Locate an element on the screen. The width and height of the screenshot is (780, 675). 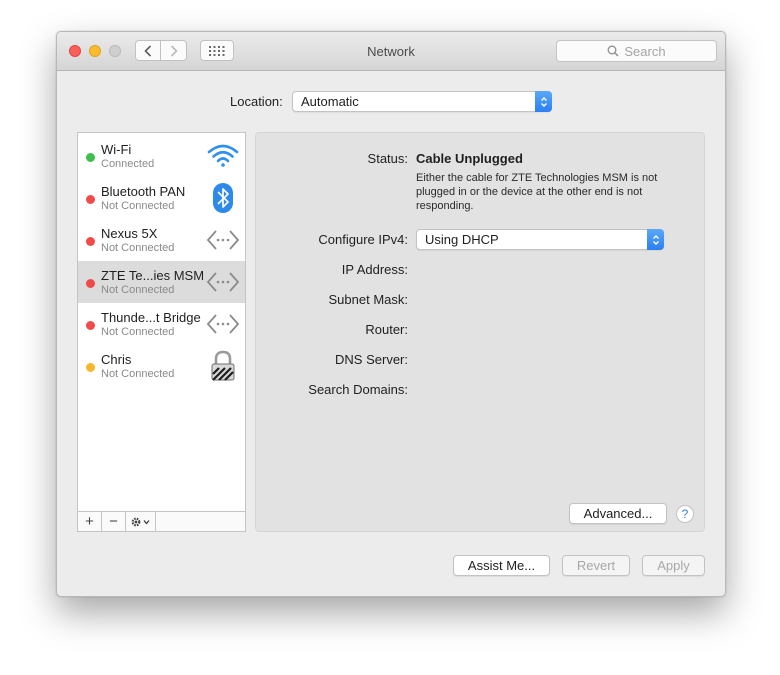
add-service-button: + is located at coordinates (90, 521).